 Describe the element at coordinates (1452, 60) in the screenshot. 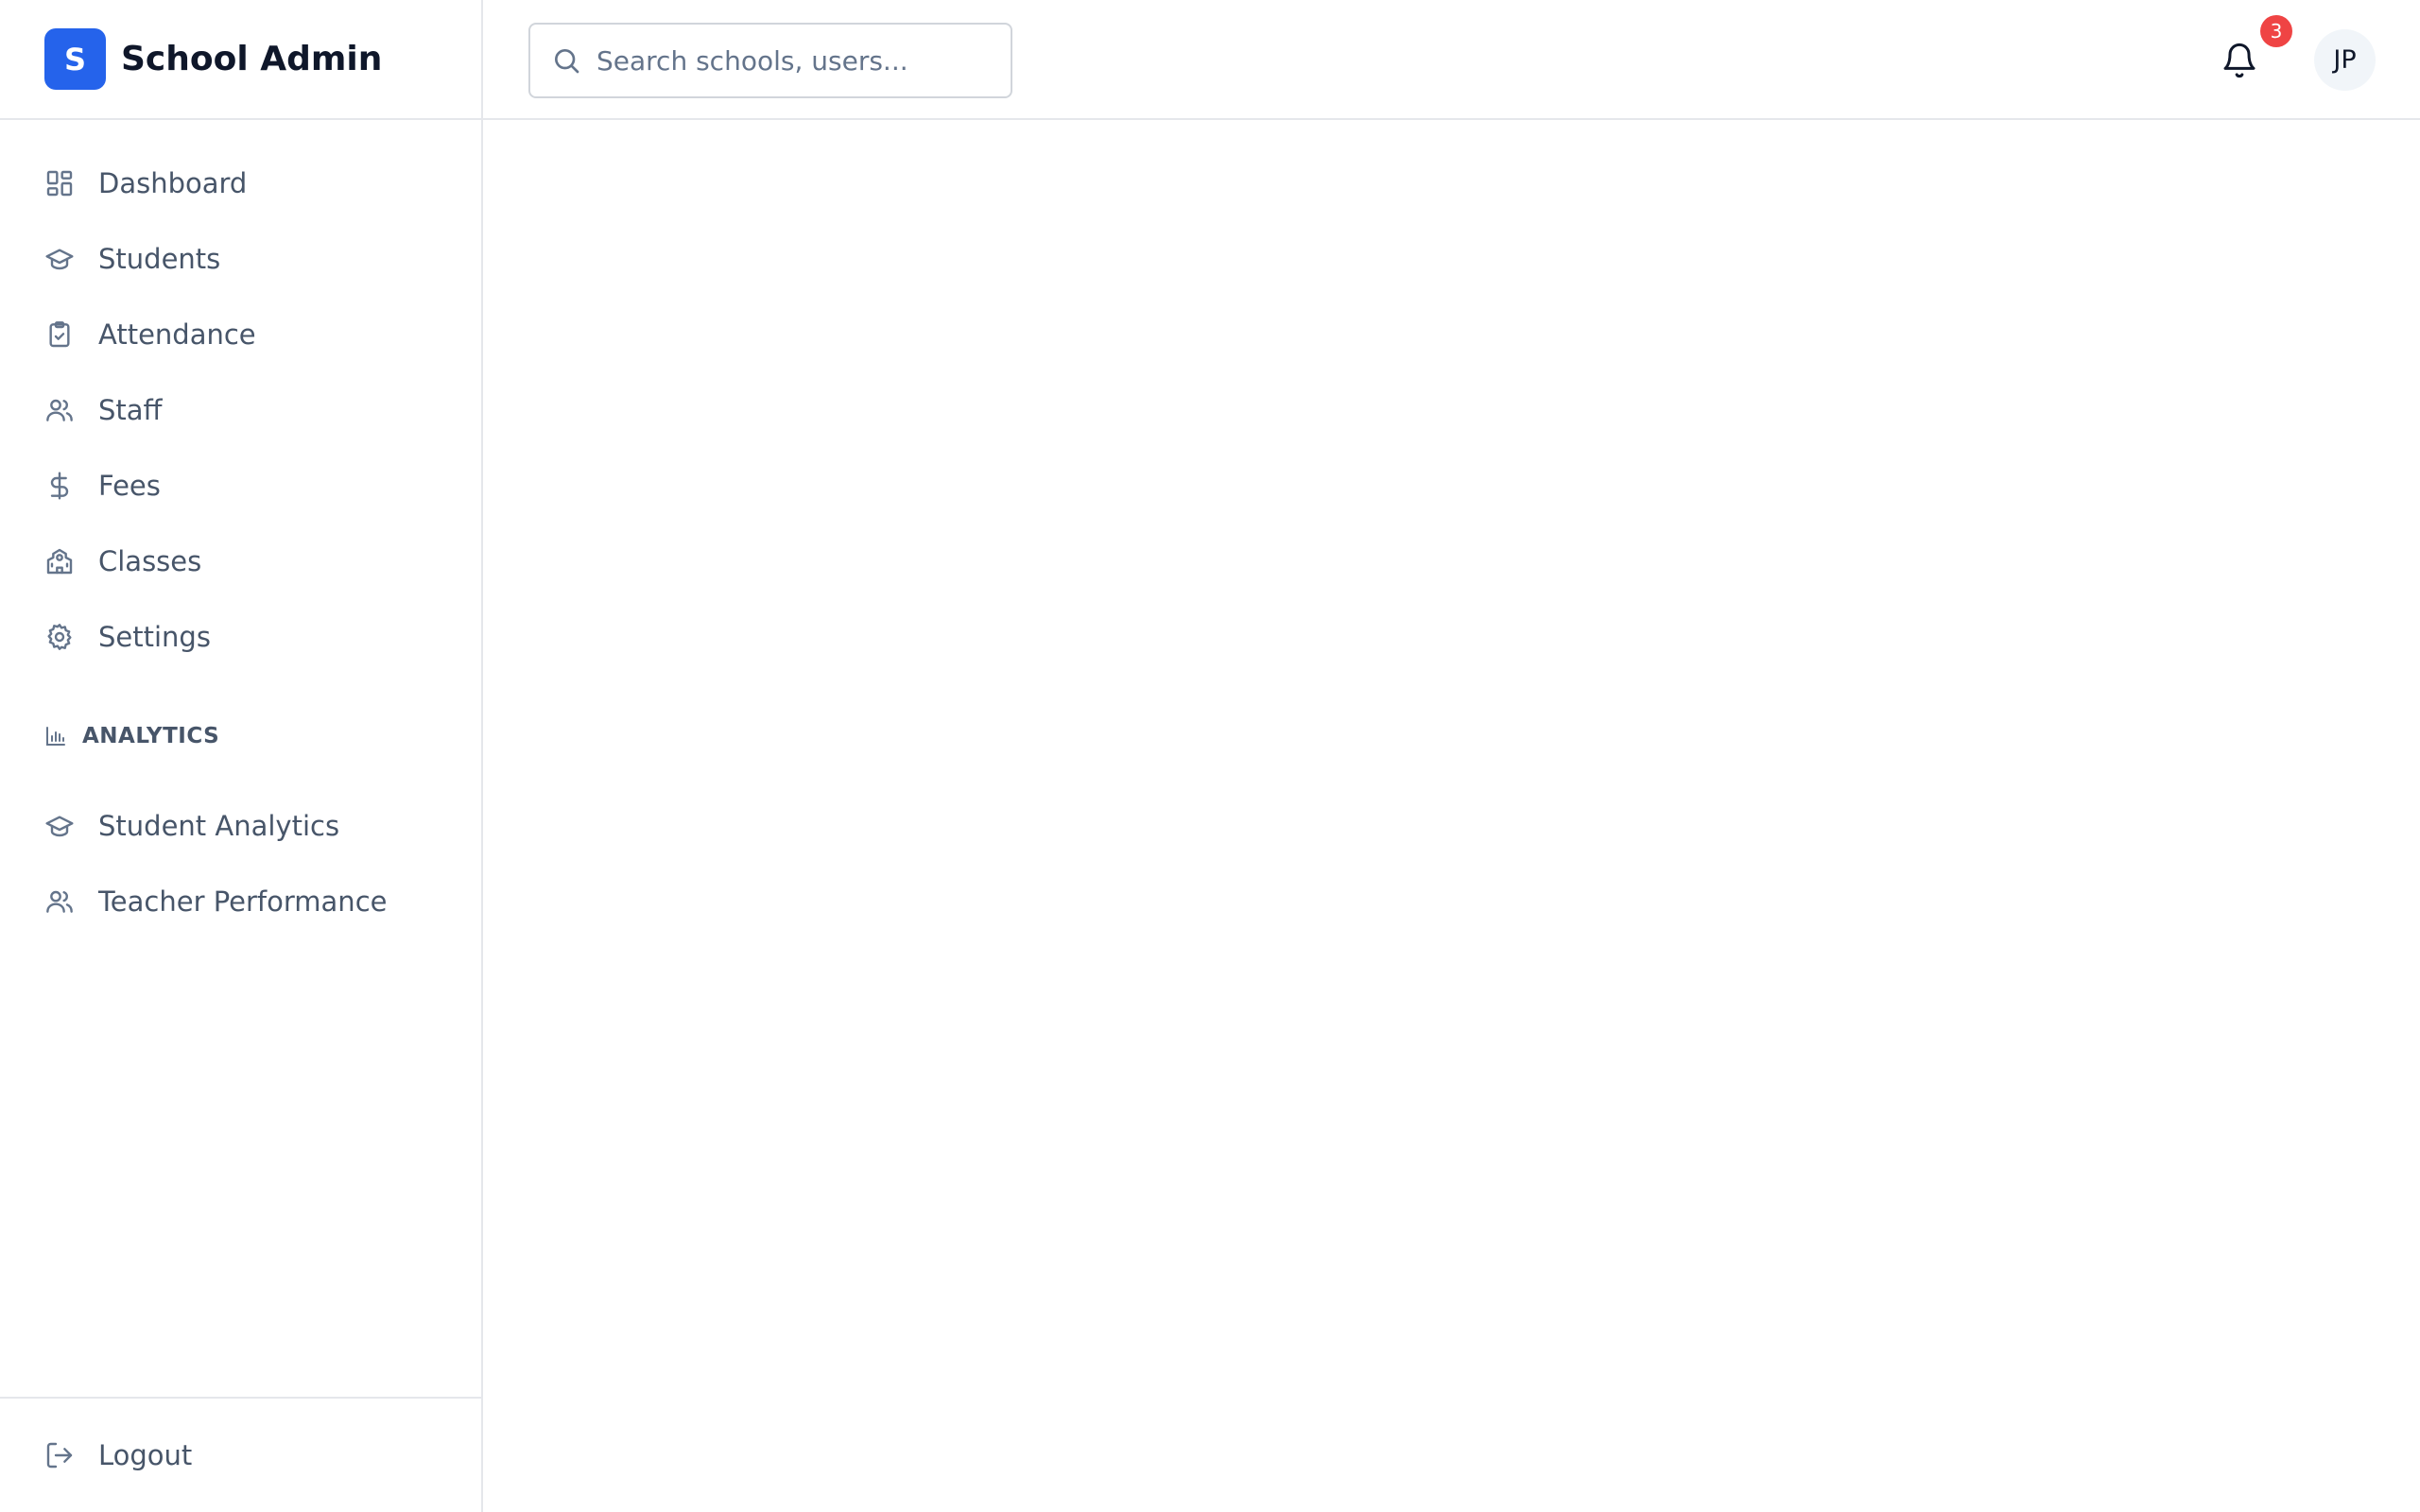

I see `top-header: 3 JP` at that location.